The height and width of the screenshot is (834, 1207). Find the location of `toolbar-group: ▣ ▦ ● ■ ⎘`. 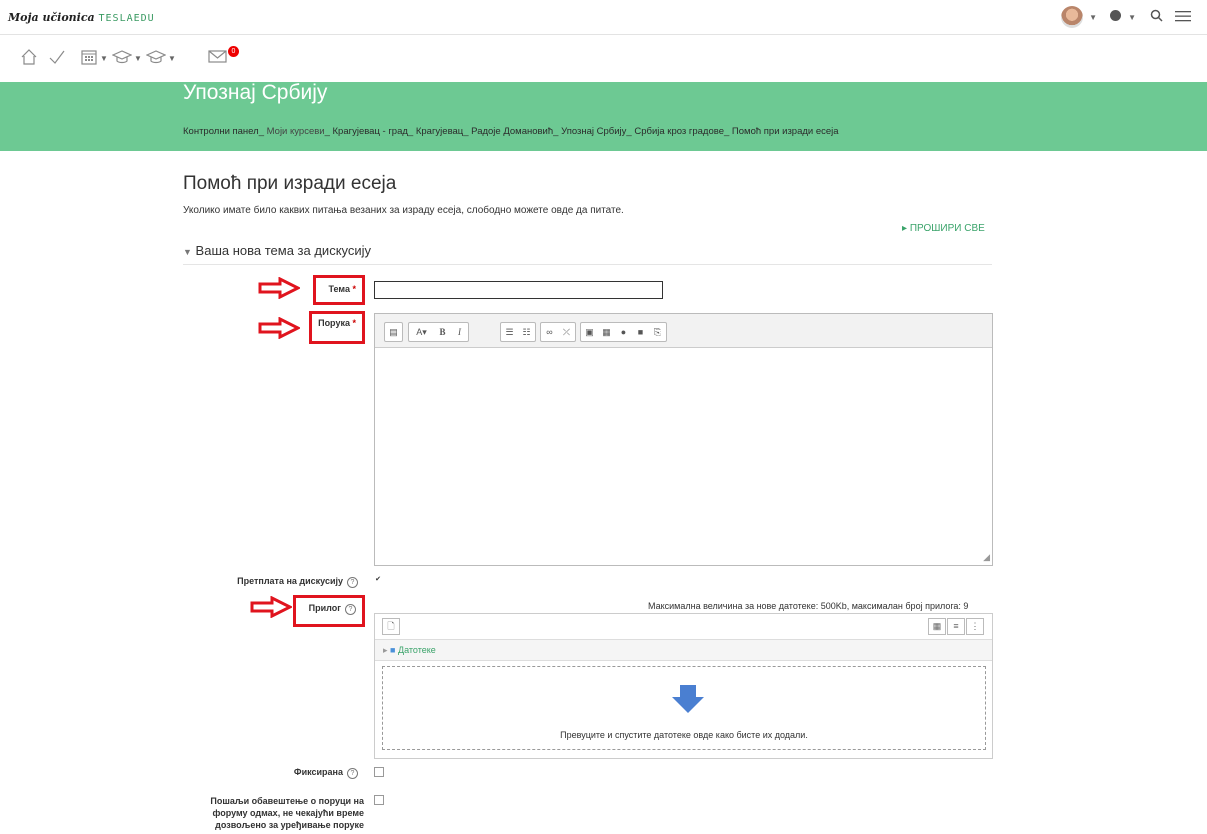

toolbar-group: ▣ ▦ ● ■ ⎘ is located at coordinates (623, 332).